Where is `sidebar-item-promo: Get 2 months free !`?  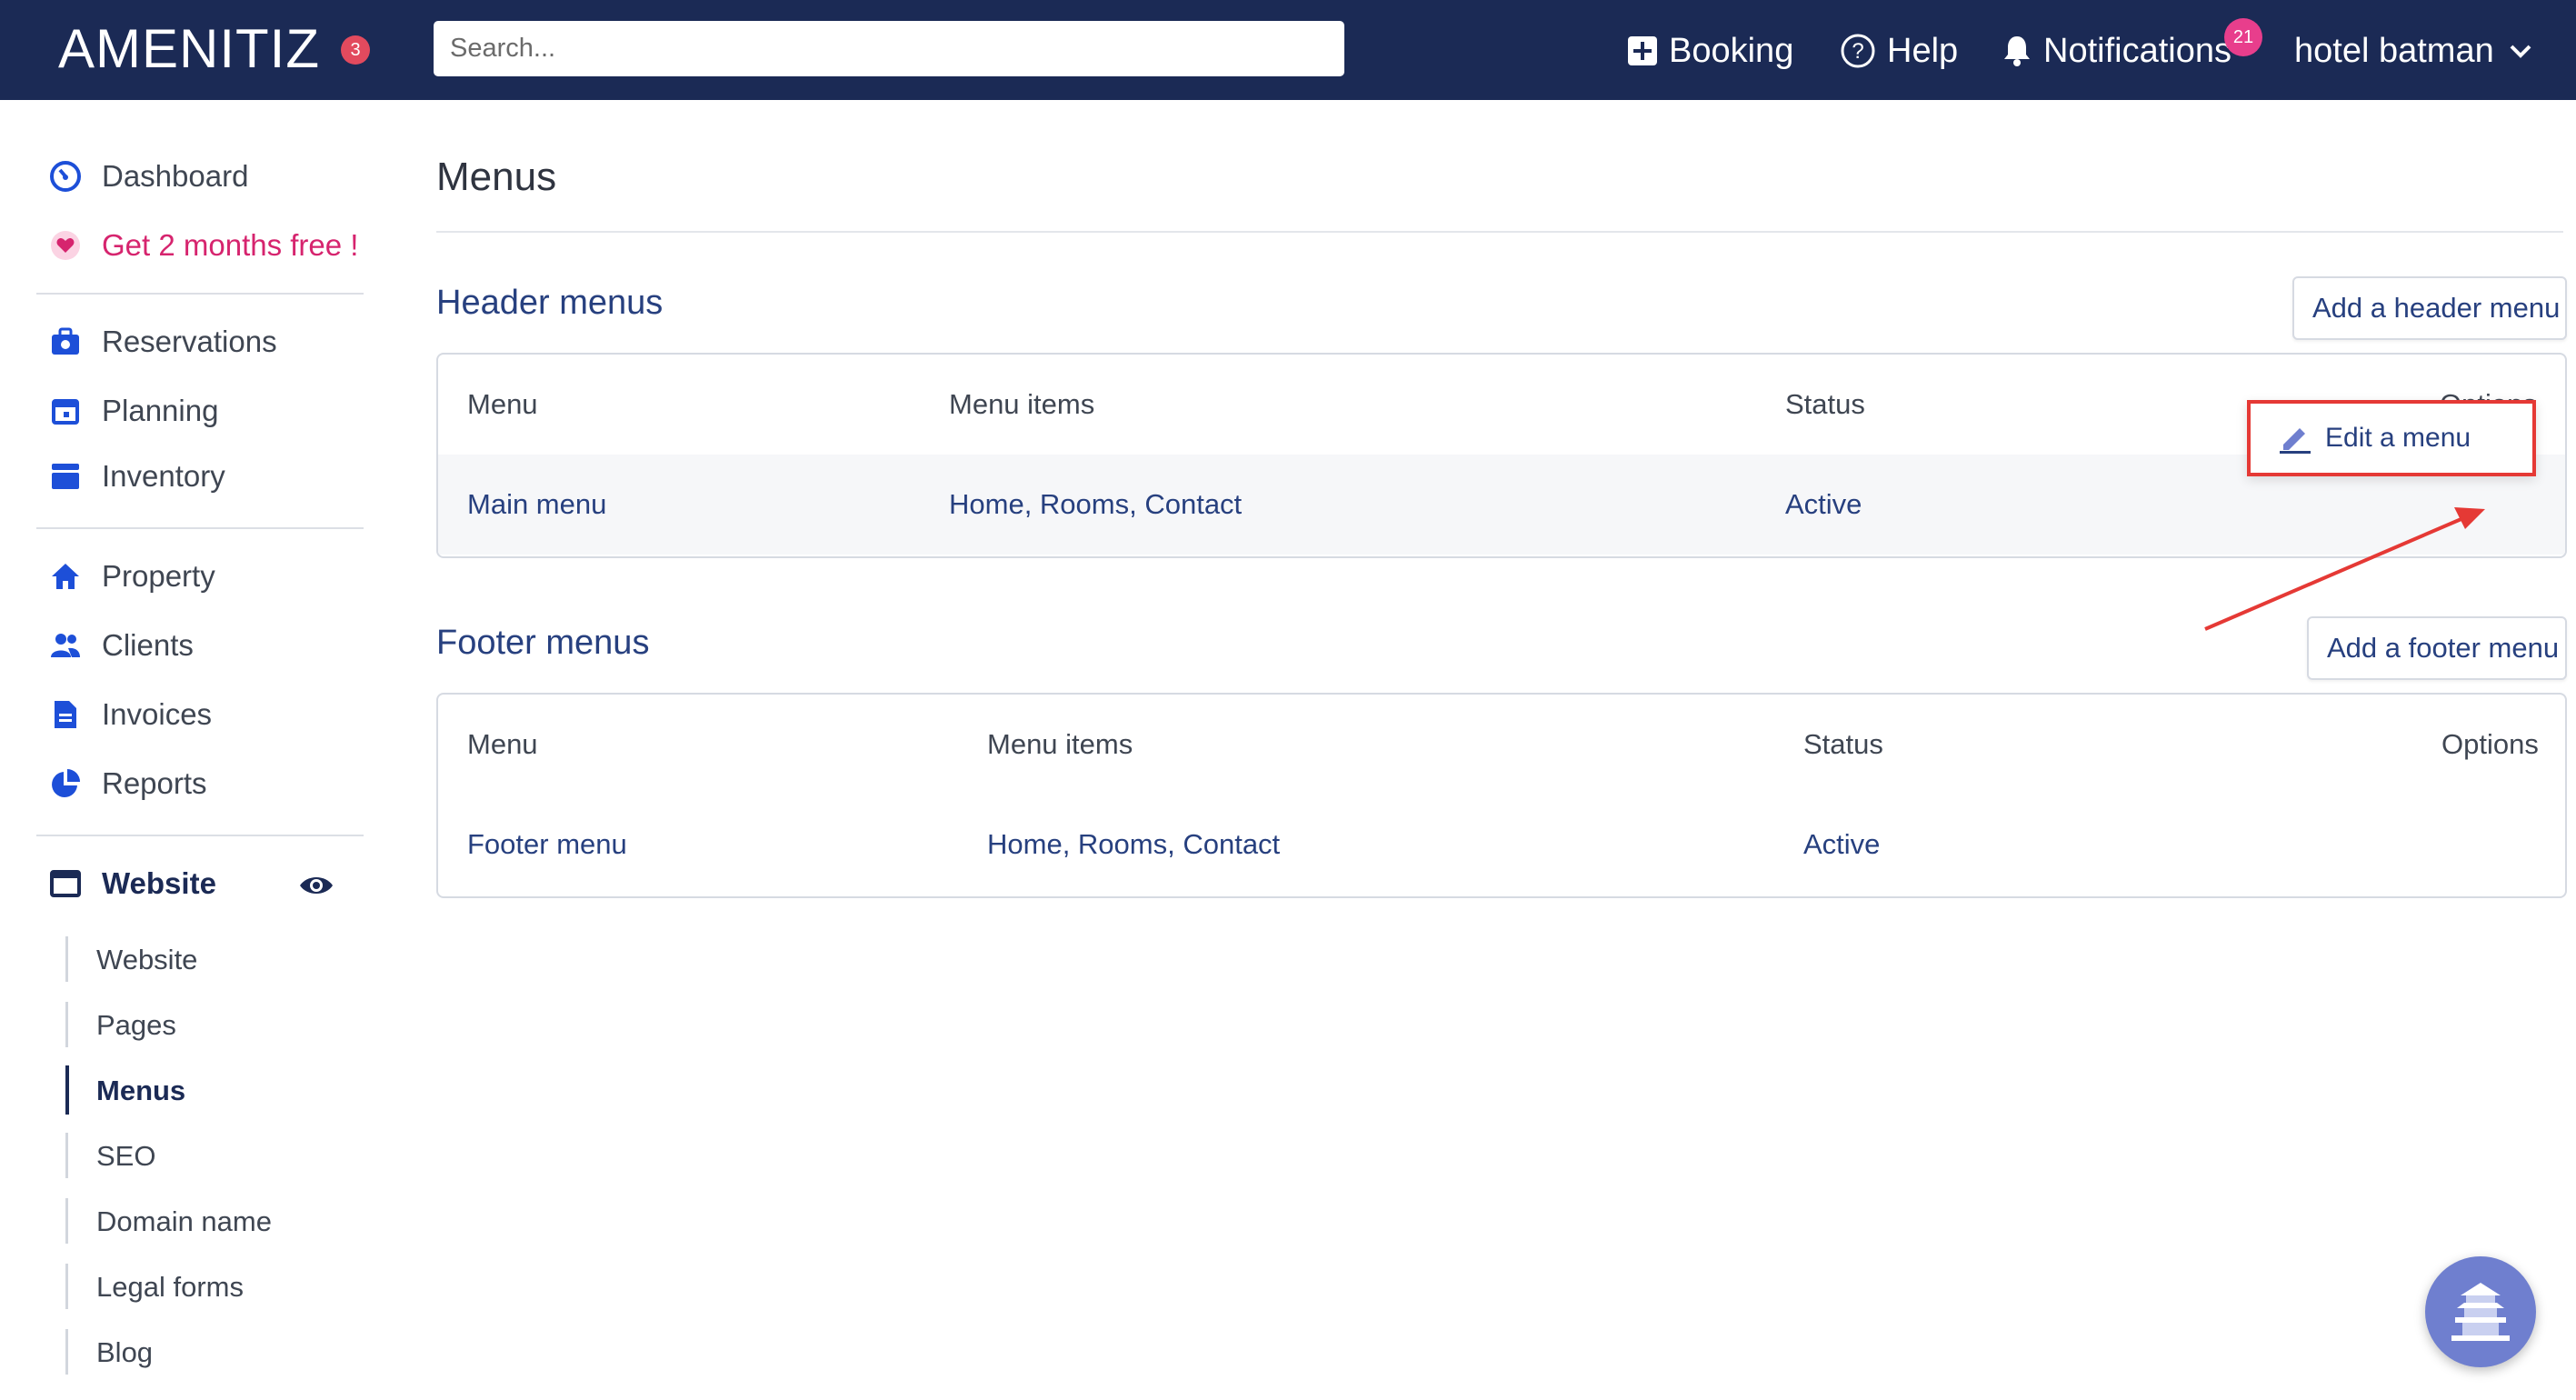 sidebar-item-promo: Get 2 months free ! is located at coordinates (203, 245).